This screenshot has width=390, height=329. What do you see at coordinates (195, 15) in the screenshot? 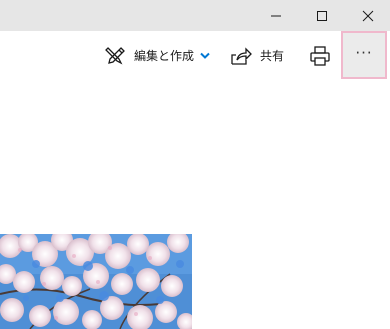
I see `title-bar` at bounding box center [195, 15].